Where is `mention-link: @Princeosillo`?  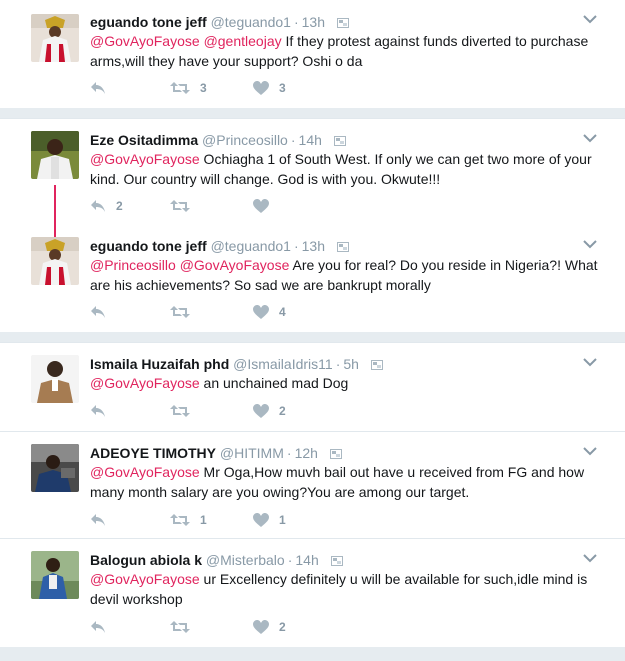 mention-link: @Princeosillo is located at coordinates (133, 265).